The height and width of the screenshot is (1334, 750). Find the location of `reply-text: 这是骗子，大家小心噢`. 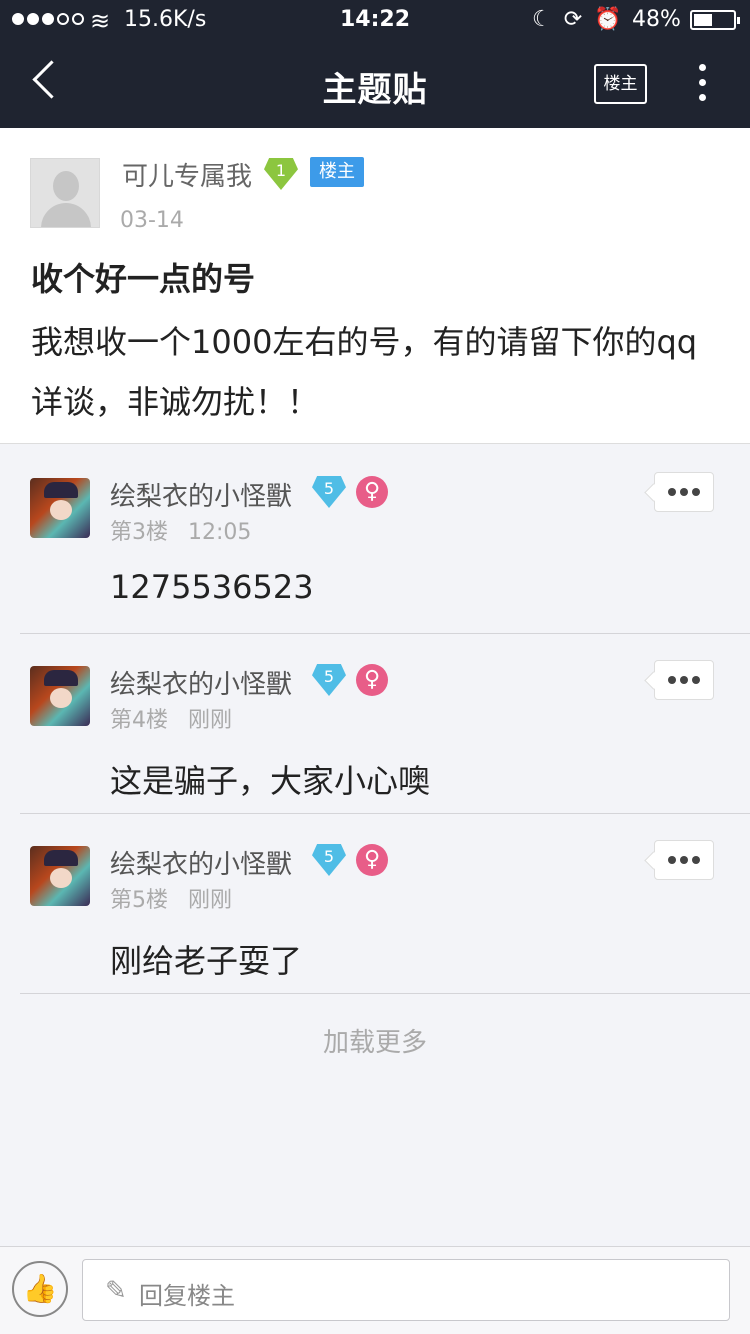

reply-text: 这是骗子，大家小心噢 is located at coordinates (270, 781).